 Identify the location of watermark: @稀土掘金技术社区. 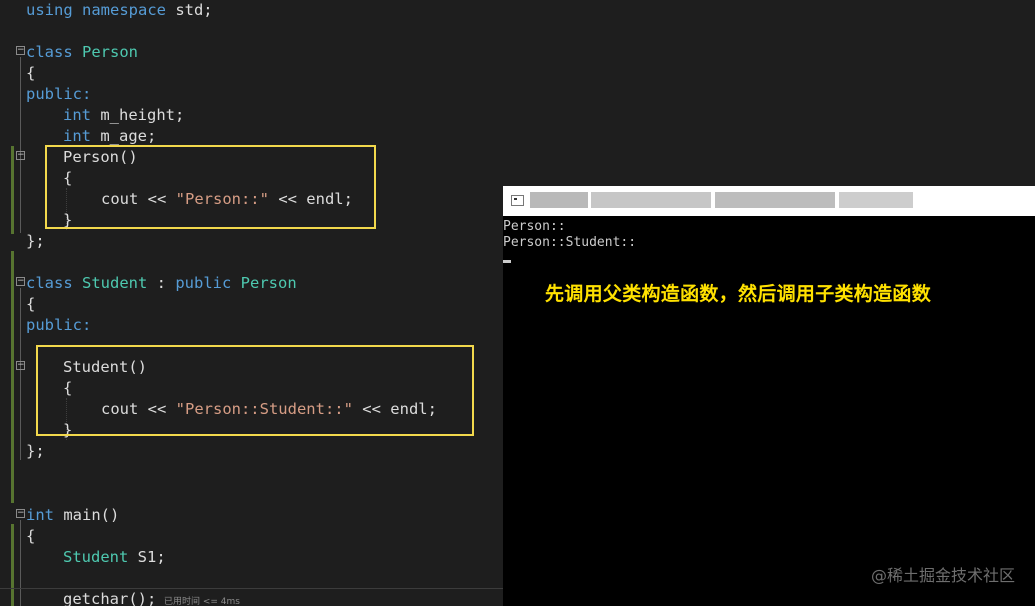
(942, 575).